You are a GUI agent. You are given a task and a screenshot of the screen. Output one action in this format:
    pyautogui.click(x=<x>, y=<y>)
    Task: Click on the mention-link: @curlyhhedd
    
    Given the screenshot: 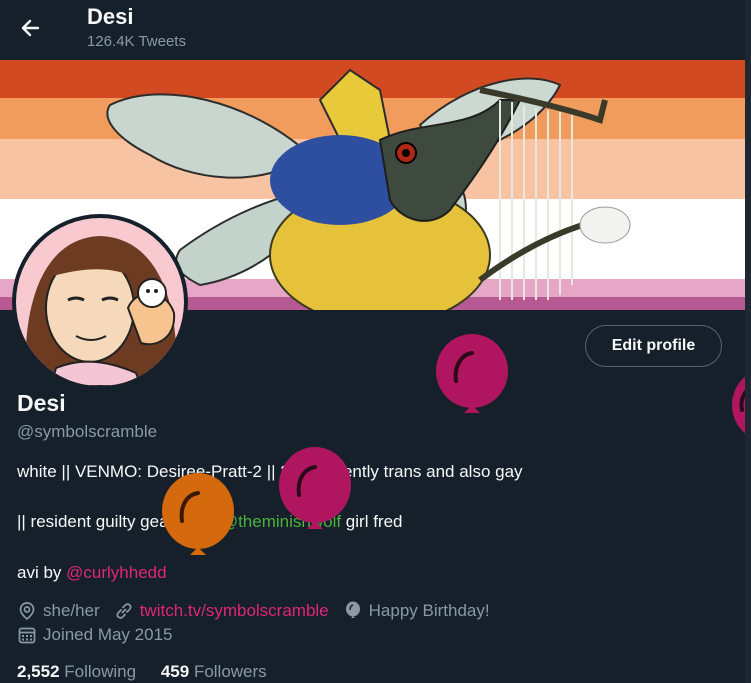 What is the action you would take?
    pyautogui.click(x=116, y=572)
    